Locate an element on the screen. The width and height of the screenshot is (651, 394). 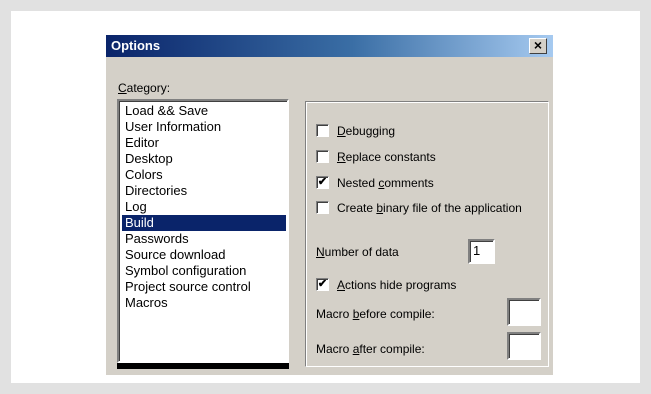
category-item-build: Build is located at coordinates (204, 223).